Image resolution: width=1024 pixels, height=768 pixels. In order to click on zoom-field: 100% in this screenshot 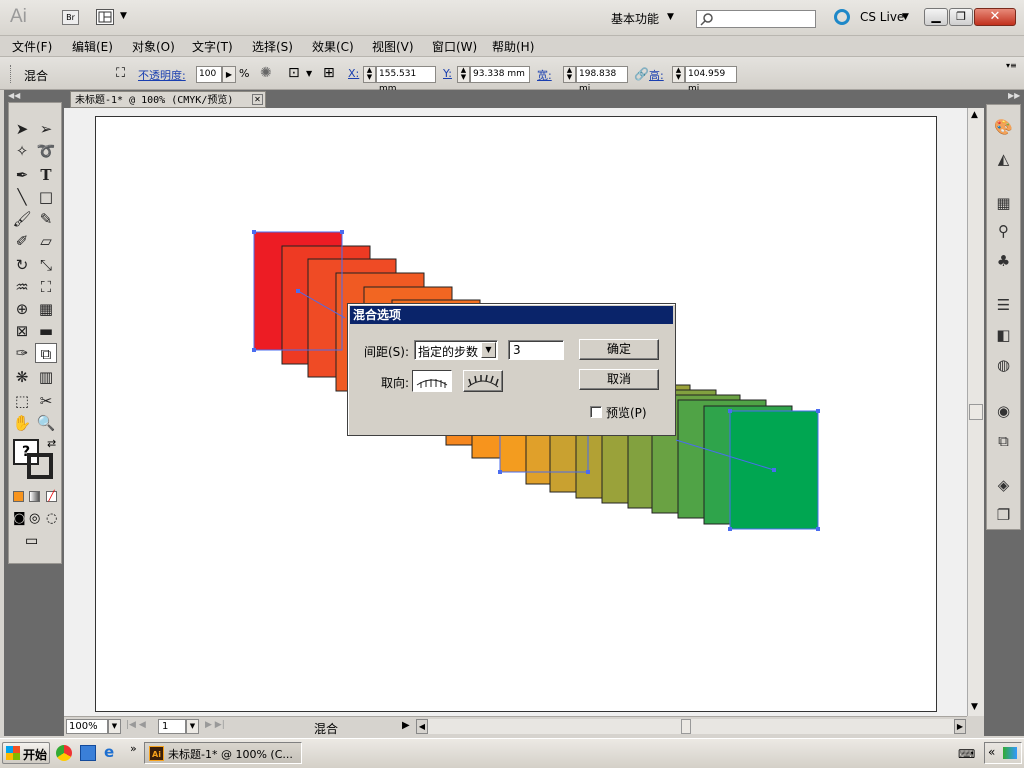, I will do `click(87, 726)`.